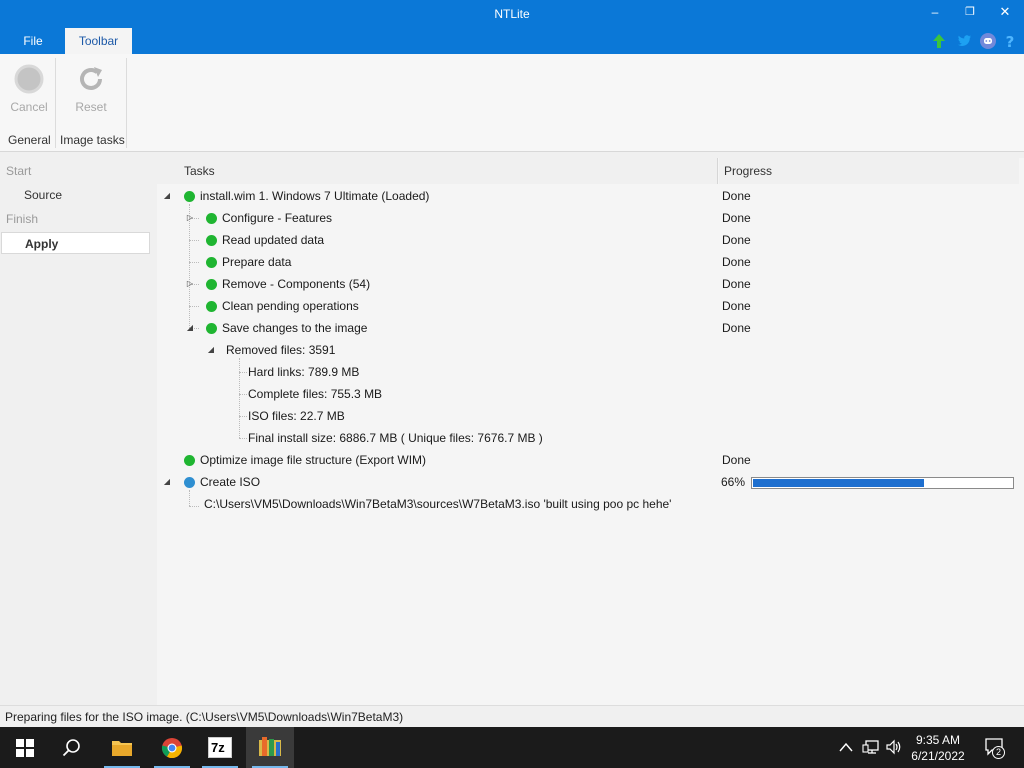  I want to click on cancel-button: Cancel, so click(29, 90).